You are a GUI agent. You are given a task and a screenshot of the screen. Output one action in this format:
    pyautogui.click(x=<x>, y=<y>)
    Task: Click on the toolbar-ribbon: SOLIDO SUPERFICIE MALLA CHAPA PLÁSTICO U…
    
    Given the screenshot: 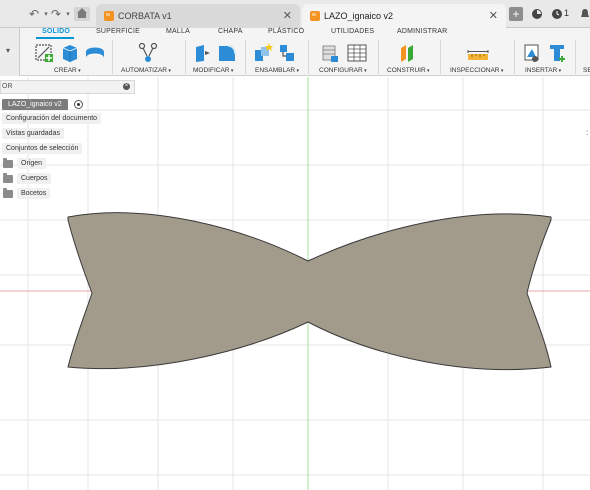 What is the action you would take?
    pyautogui.click(x=295, y=52)
    